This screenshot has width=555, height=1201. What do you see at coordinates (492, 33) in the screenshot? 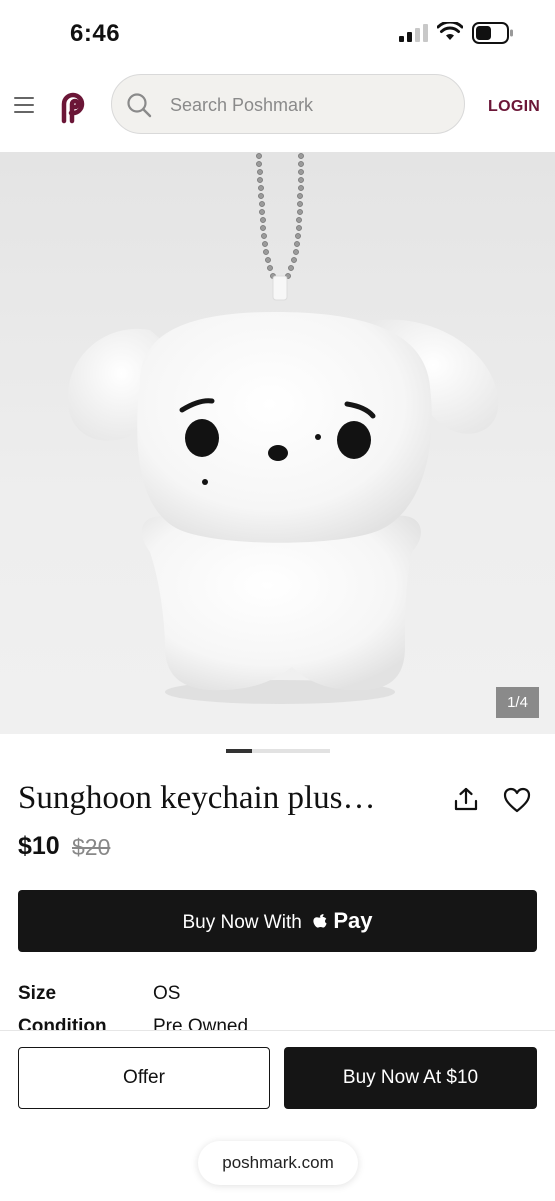
I see `battery-icon` at bounding box center [492, 33].